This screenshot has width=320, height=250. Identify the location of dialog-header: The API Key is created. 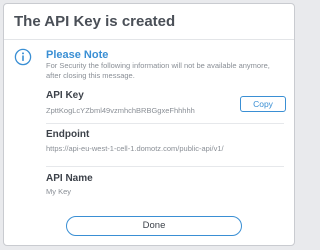
(149, 22).